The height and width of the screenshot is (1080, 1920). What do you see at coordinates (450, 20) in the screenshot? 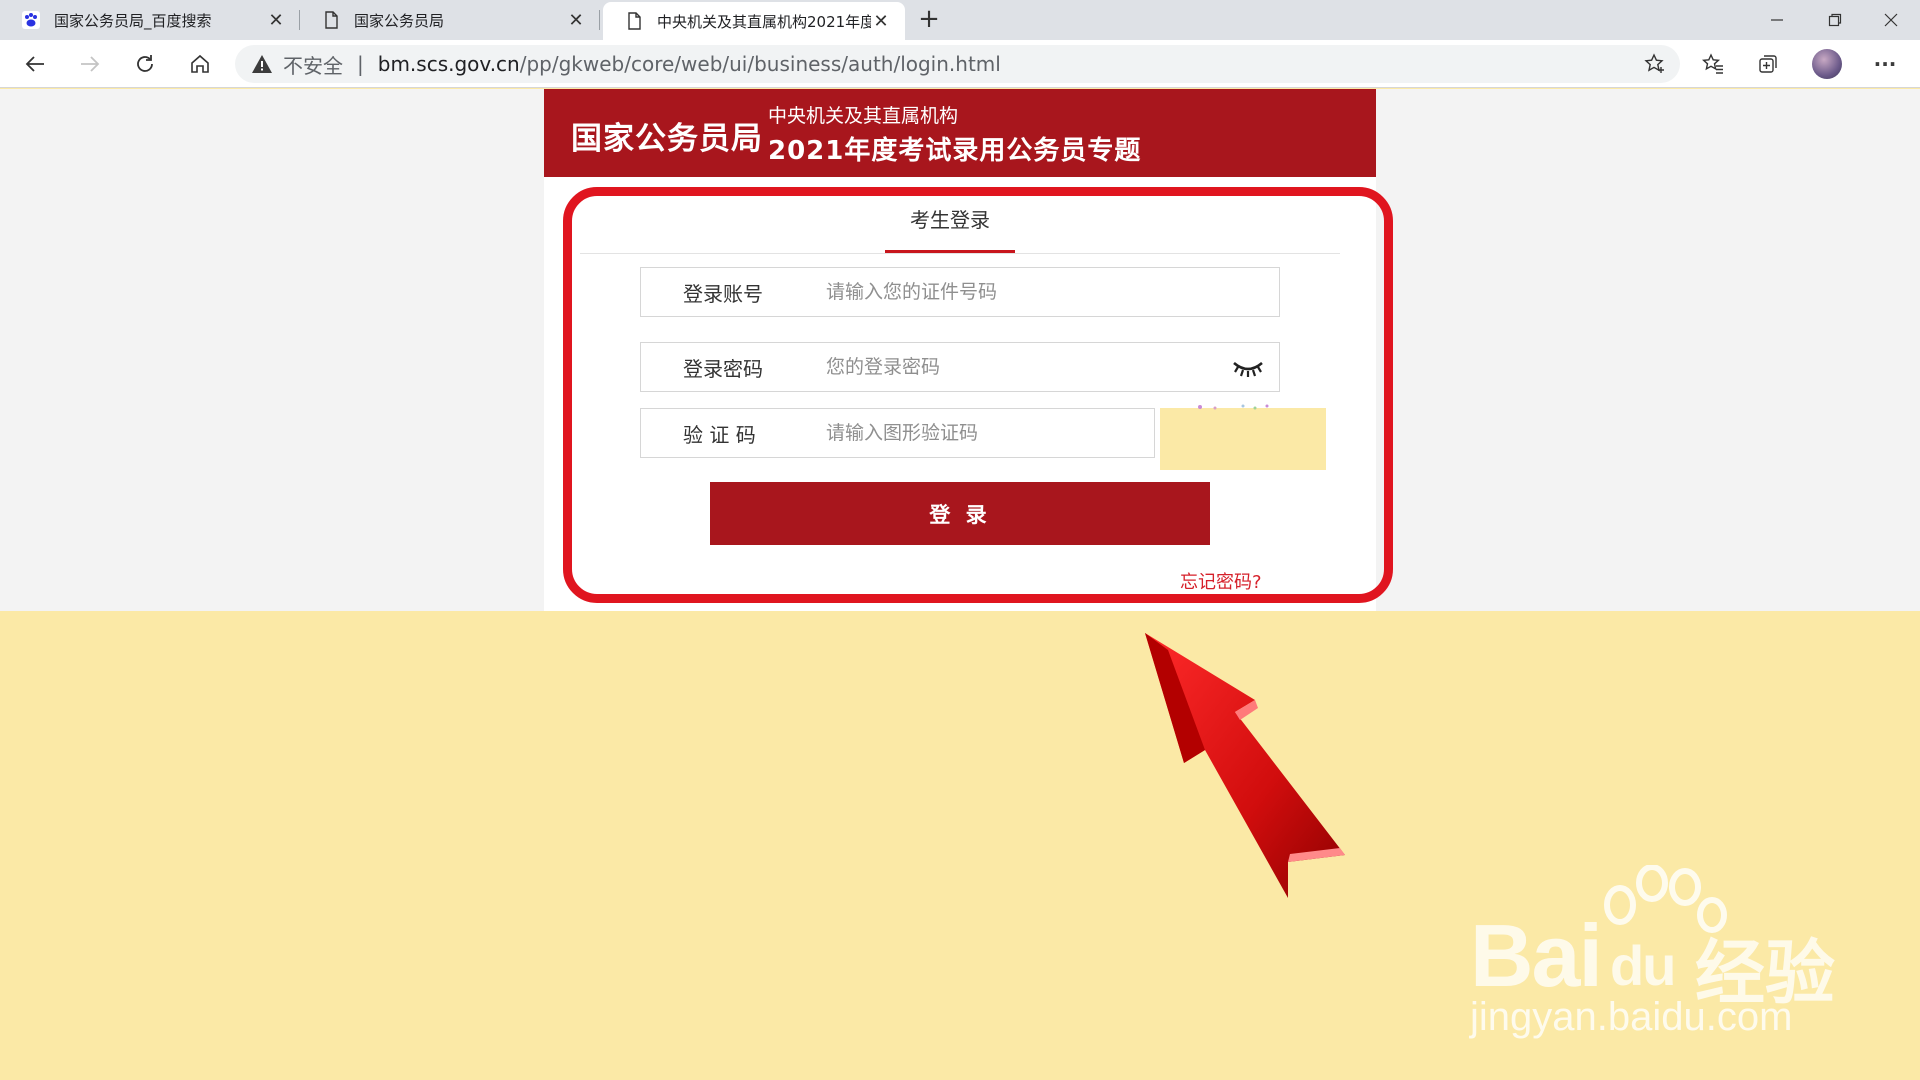
I see `browser-tab-scs: 国家公务员局 ✕` at bounding box center [450, 20].